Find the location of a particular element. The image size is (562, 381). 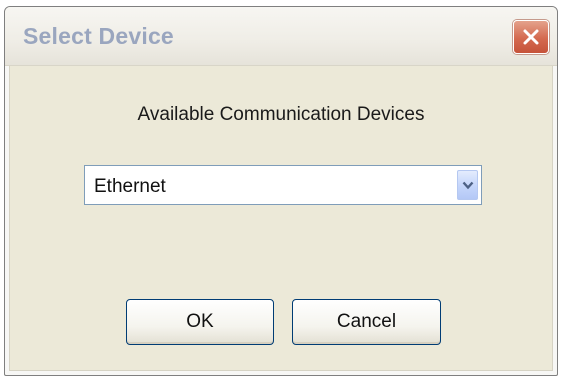

device-dropdown-button is located at coordinates (467, 185).